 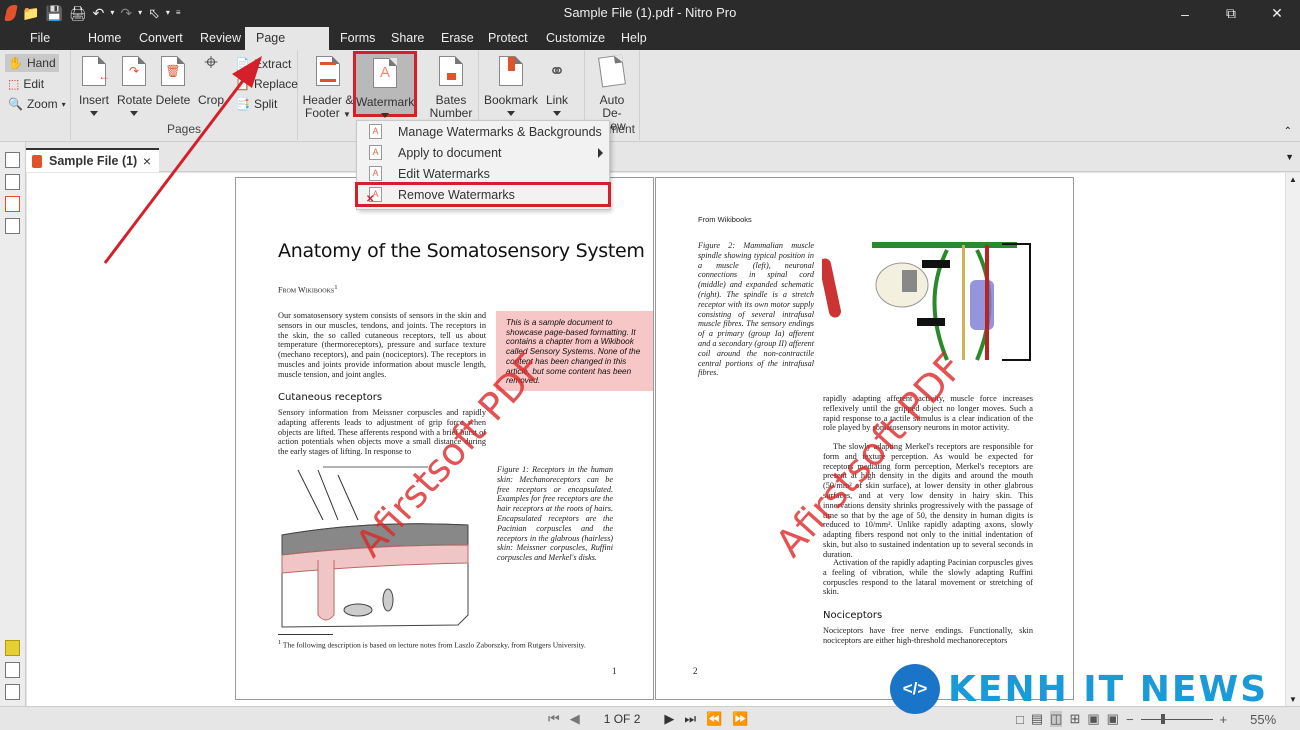 What do you see at coordinates (328, 72) in the screenshot?
I see `header-footer-icon` at bounding box center [328, 72].